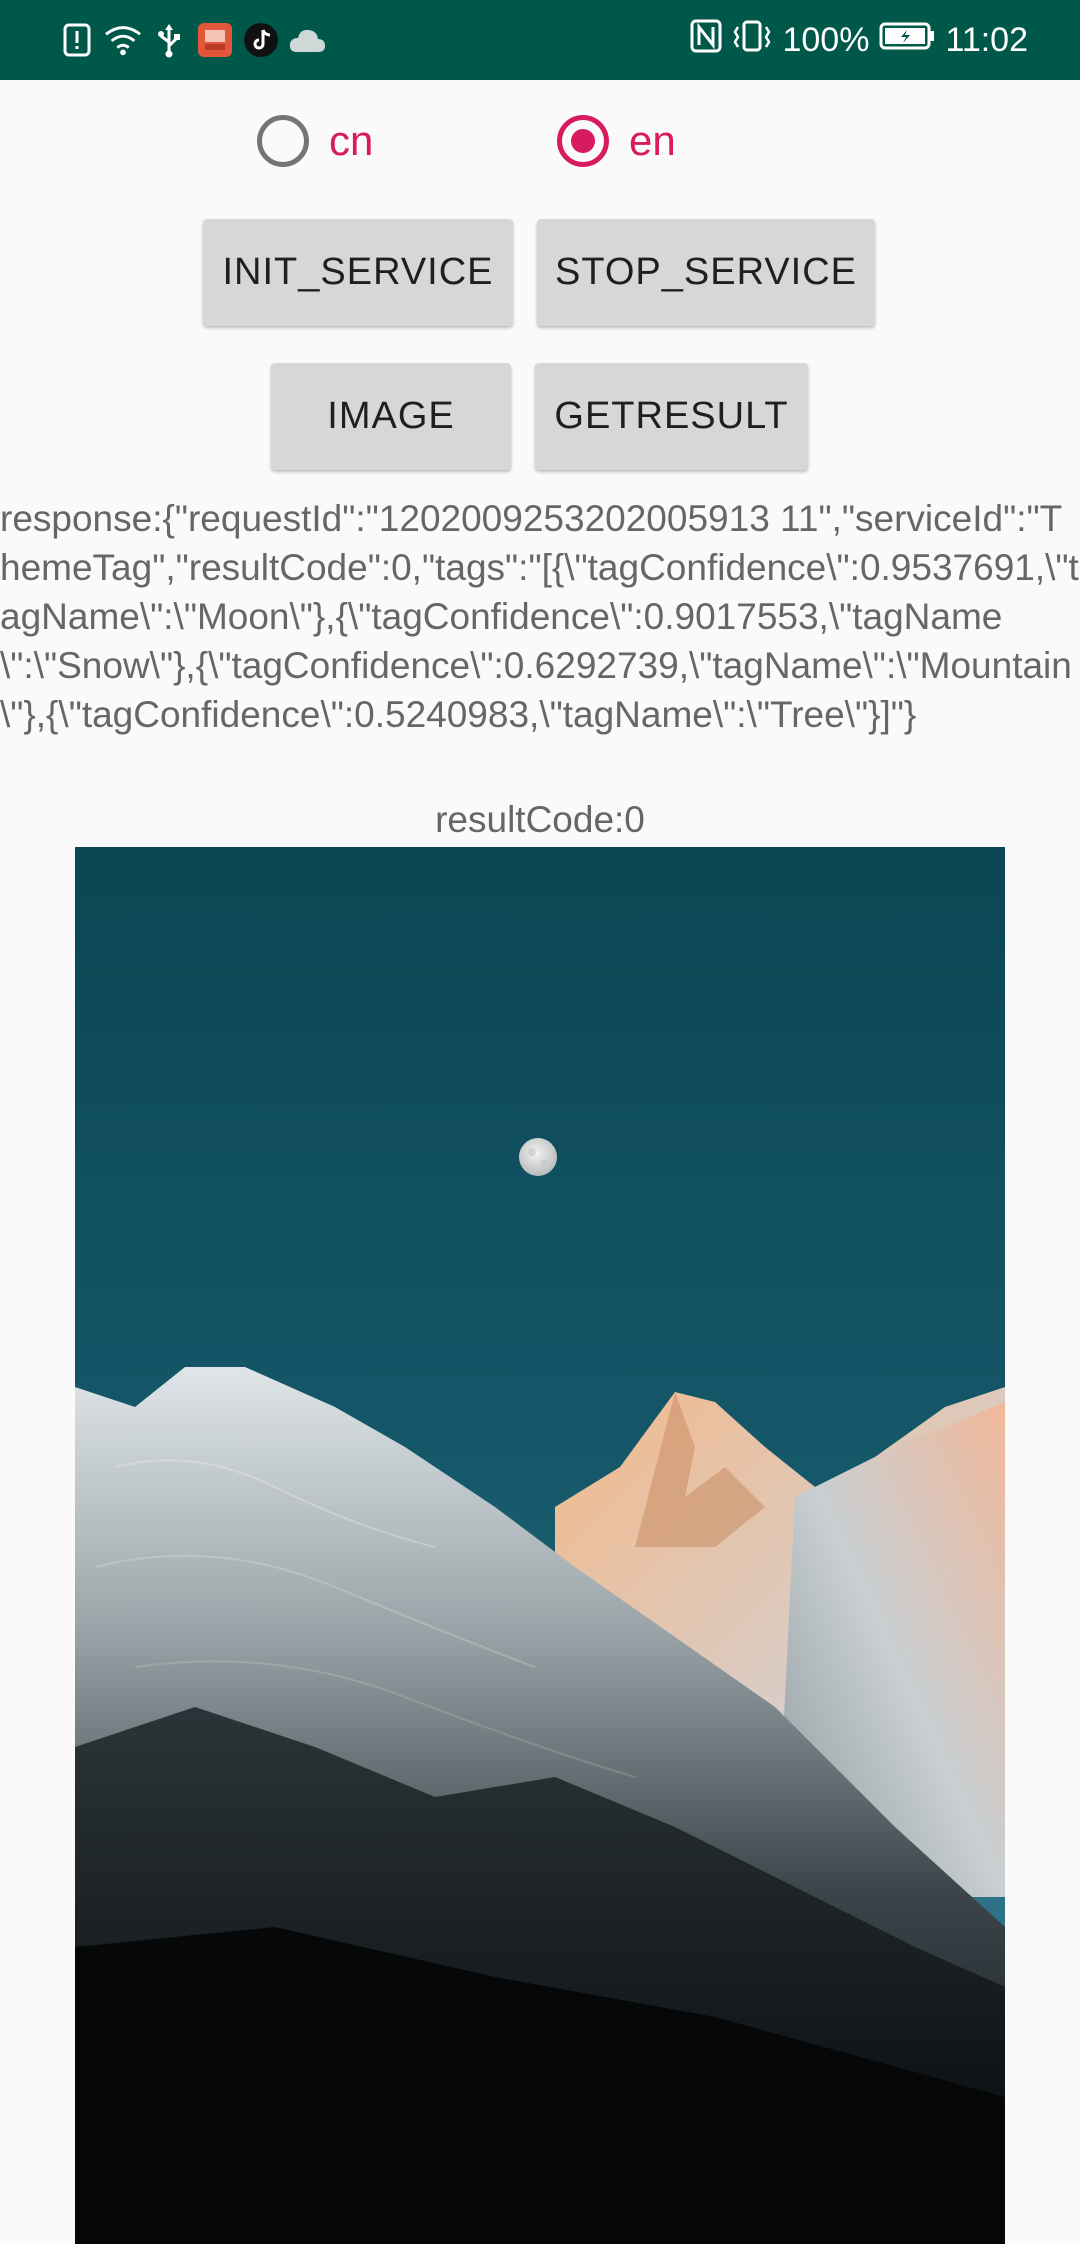 This screenshot has height=2244, width=1080. What do you see at coordinates (315, 141) in the screenshot?
I see `radio-cn: cn` at bounding box center [315, 141].